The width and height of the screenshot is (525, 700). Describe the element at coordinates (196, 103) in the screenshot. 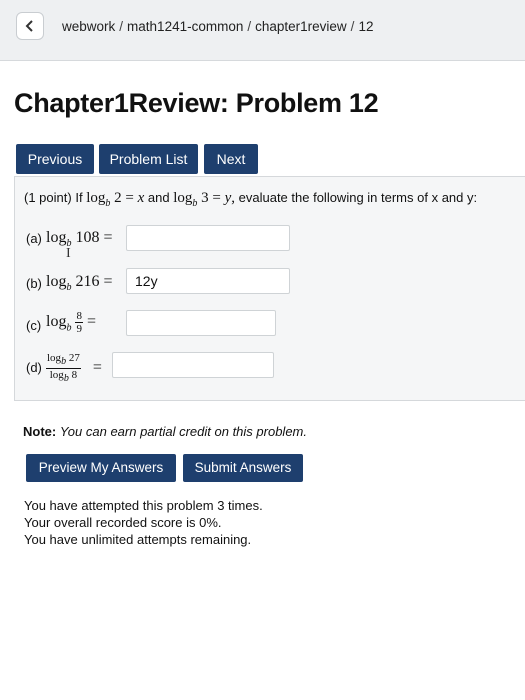

I see `page-title: Chapter1Review: Problem 12` at that location.